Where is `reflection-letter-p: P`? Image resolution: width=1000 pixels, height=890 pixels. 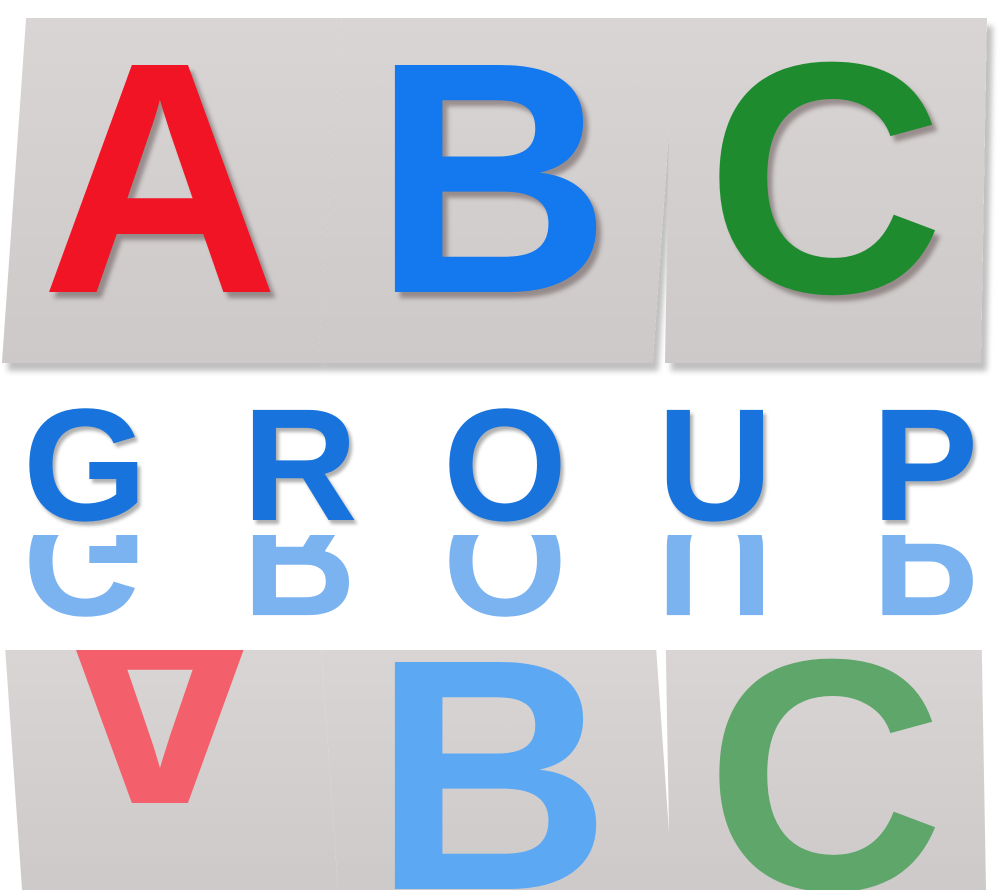 reflection-letter-p: P is located at coordinates (925, 590).